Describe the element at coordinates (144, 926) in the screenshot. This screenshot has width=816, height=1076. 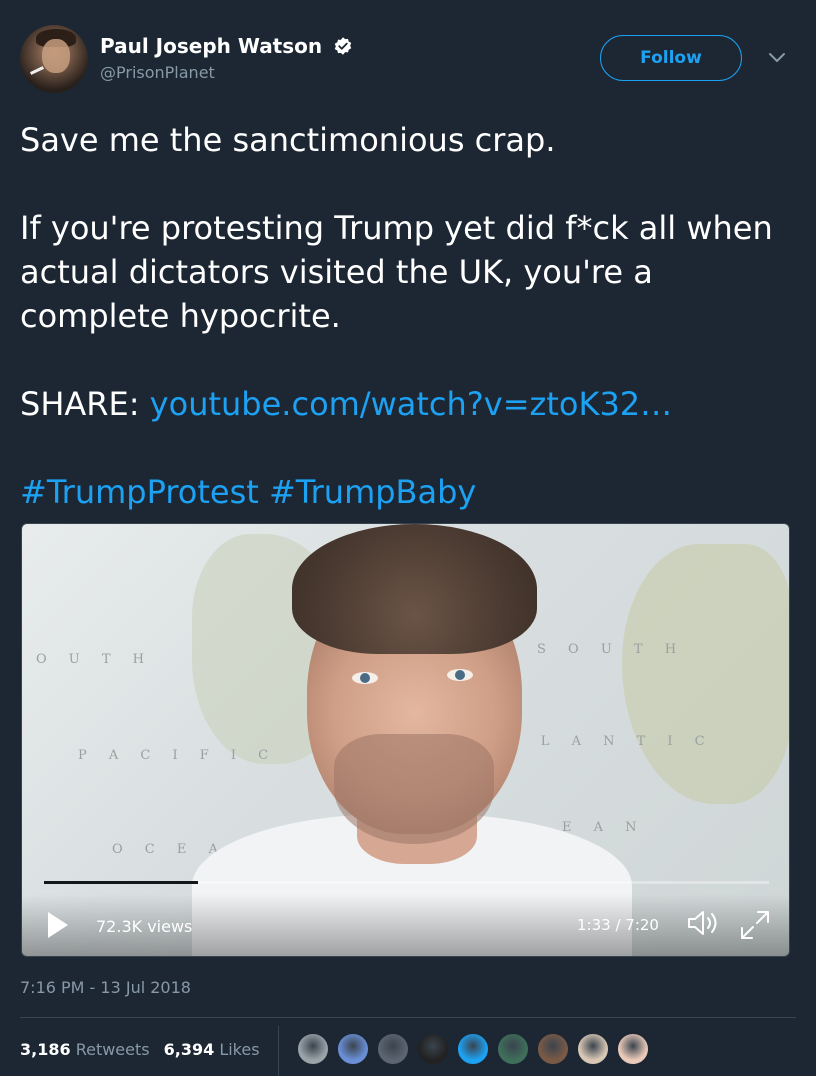
I see `view-count: 72.3K views` at that location.